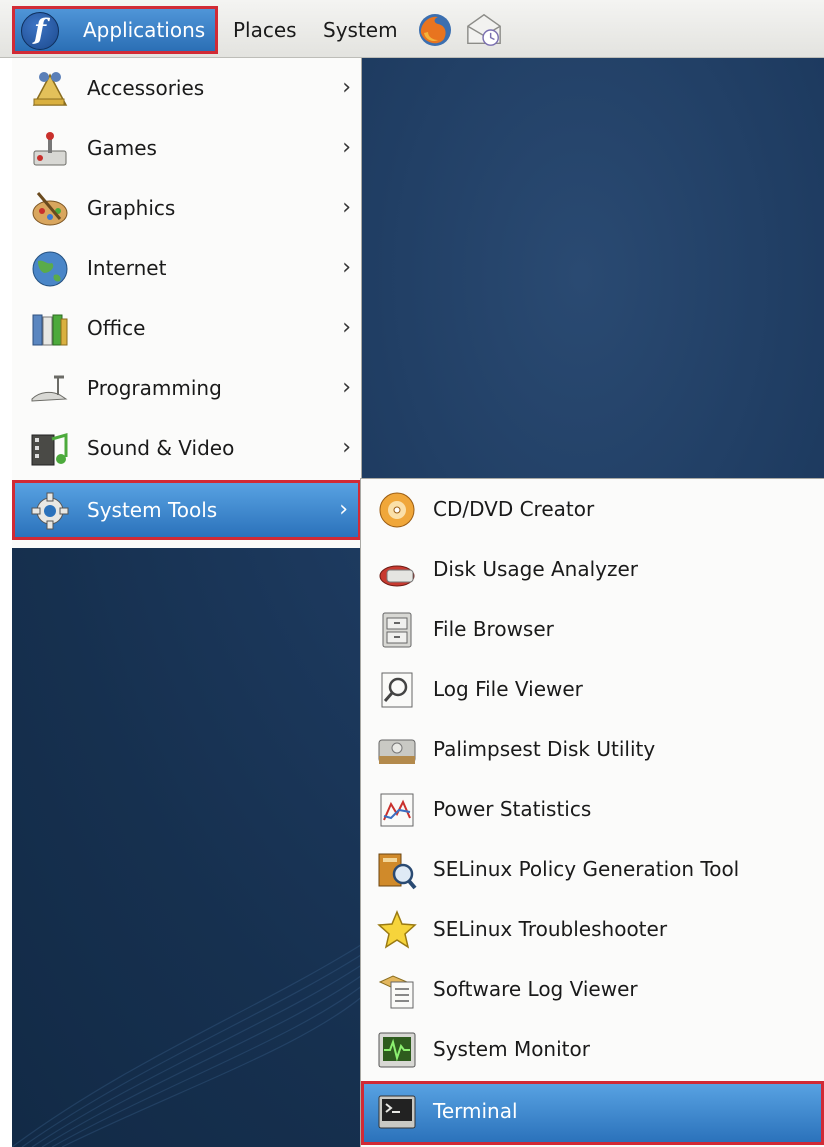 The height and width of the screenshot is (1147, 824). What do you see at coordinates (397, 1112) in the screenshot?
I see `terminal-icon` at bounding box center [397, 1112].